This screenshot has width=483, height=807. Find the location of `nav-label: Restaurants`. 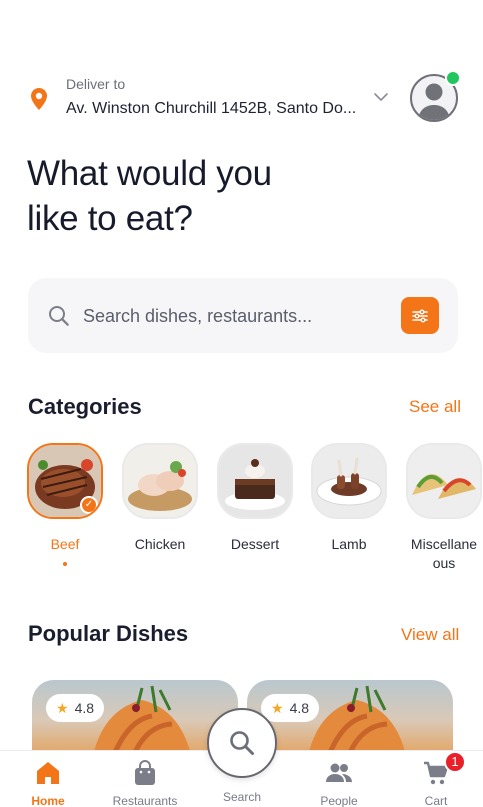

nav-label: Restaurants is located at coordinates (145, 800).